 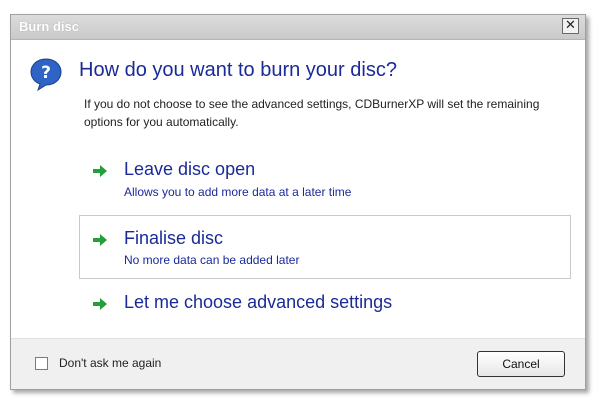 What do you see at coordinates (212, 260) in the screenshot?
I see `option-subtitle: No more data can be added later` at bounding box center [212, 260].